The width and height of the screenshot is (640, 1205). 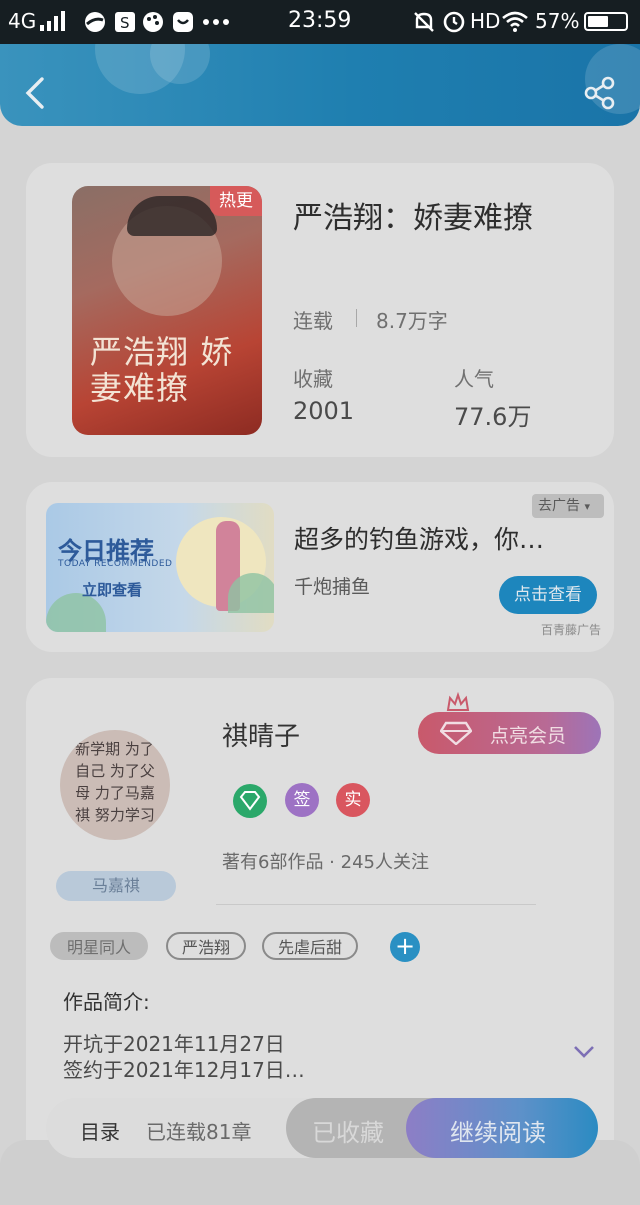 I want to click on chevron-down-icon: ▾, so click(x=587, y=506).